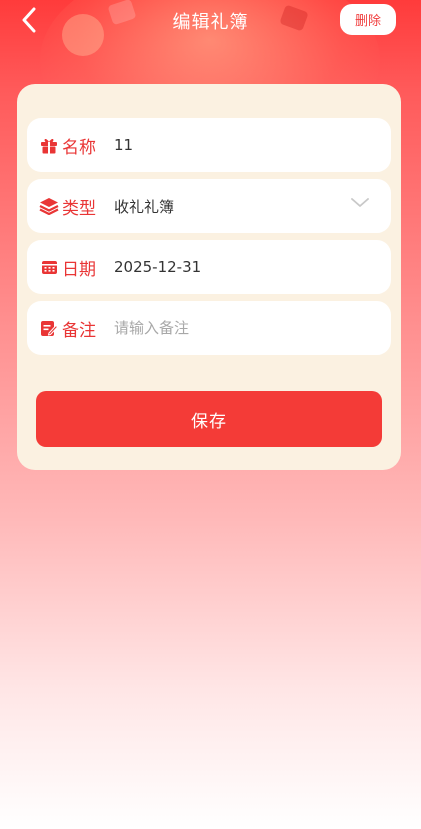 The image size is (421, 829). I want to click on name-value: 11, so click(124, 145).